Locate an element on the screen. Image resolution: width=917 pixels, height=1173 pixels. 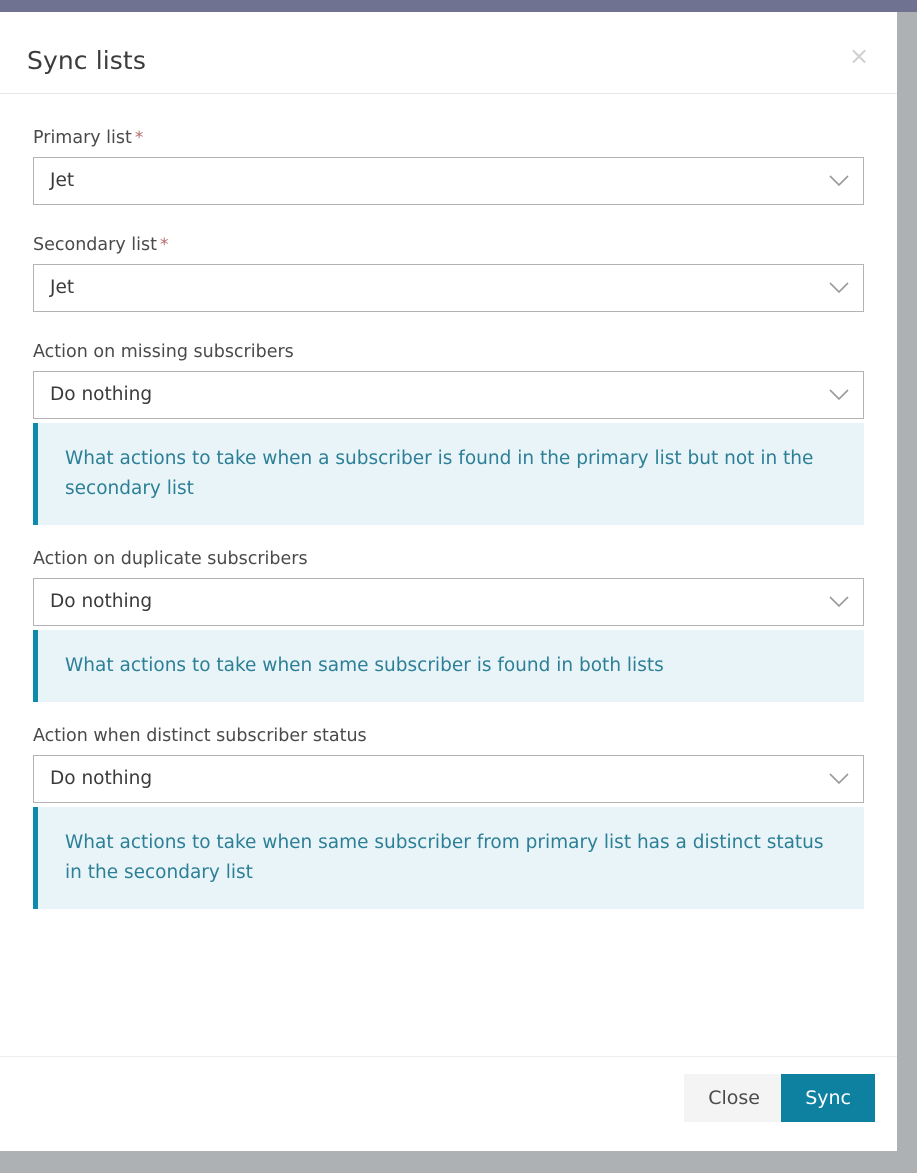
label-text: Secondary list is located at coordinates (95, 245).